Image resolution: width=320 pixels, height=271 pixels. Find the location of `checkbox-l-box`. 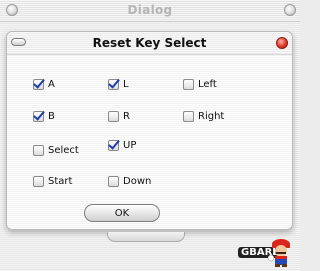

checkbox-l-box is located at coordinates (113, 84).